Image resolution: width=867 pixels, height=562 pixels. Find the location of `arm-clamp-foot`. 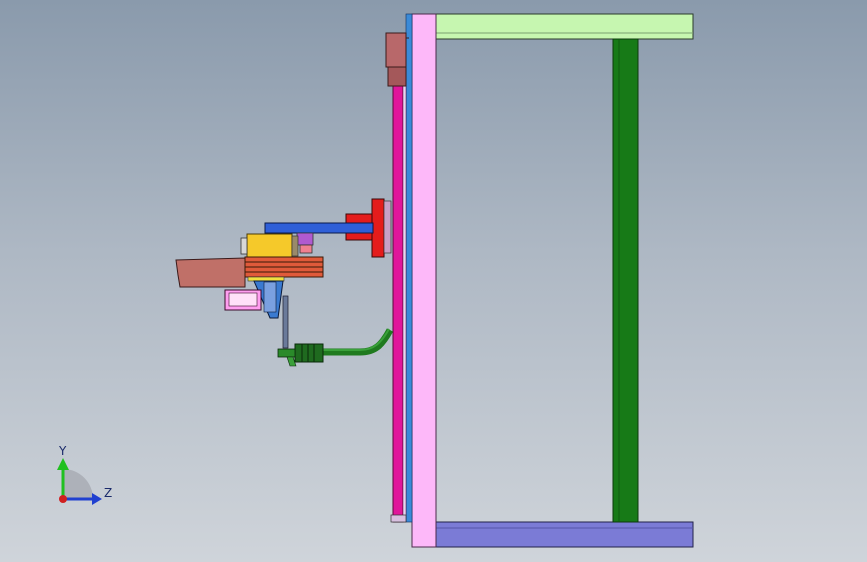

arm-clamp-foot is located at coordinates (306, 249).